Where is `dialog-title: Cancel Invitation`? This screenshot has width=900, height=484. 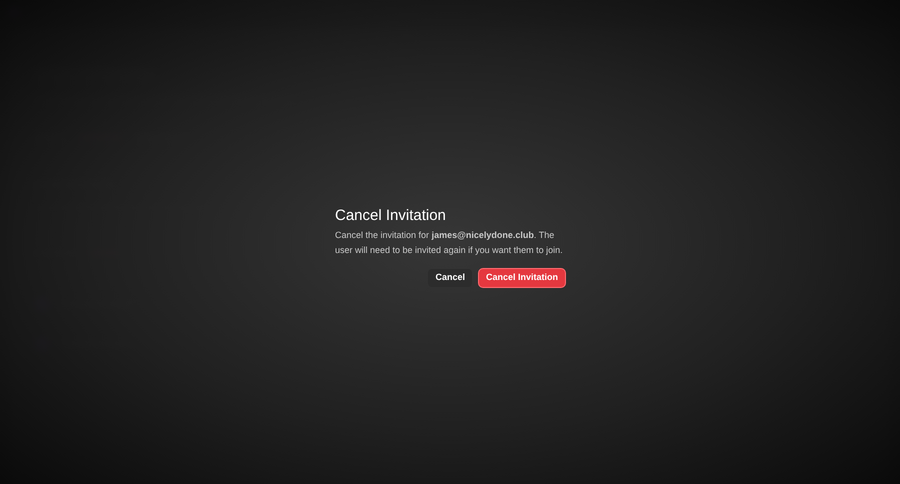
dialog-title: Cancel Invitation is located at coordinates (391, 216).